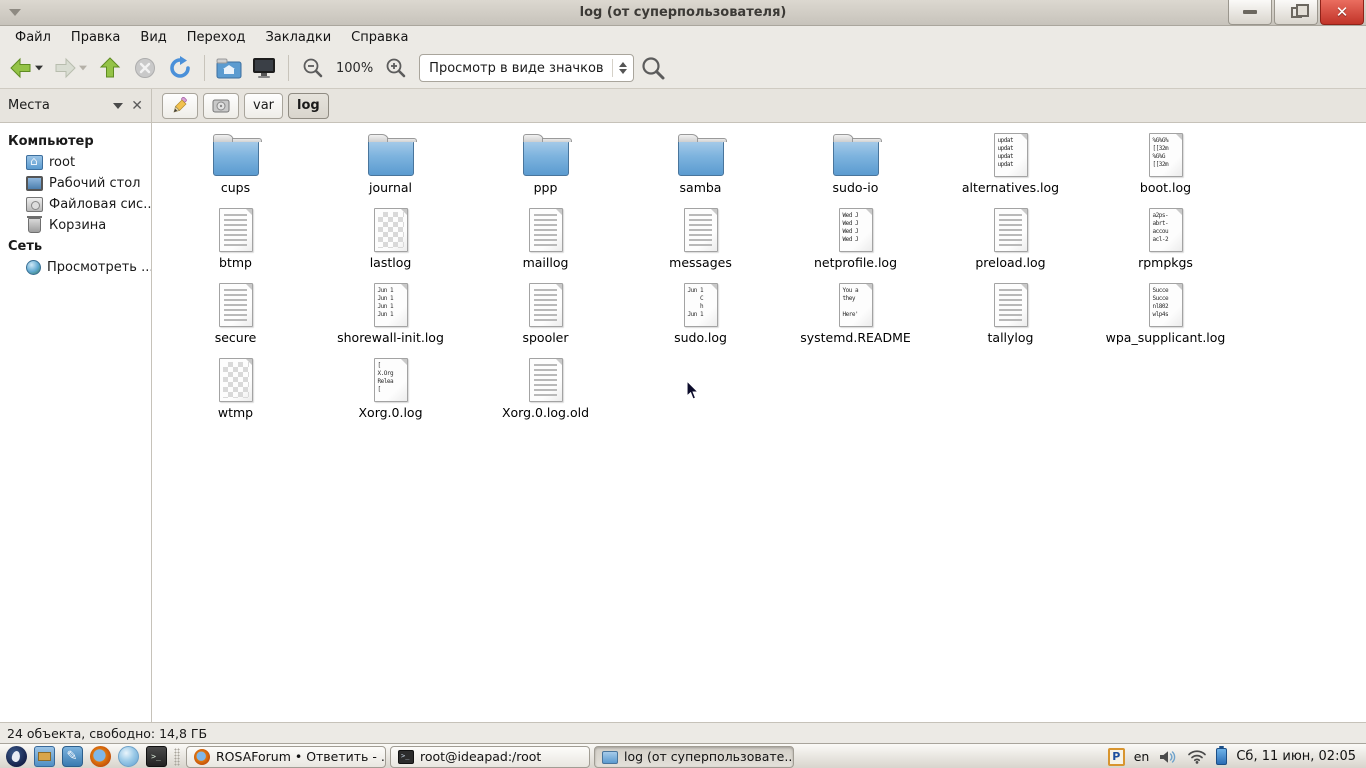  What do you see at coordinates (1296, 12) in the screenshot?
I see `maximize-button` at bounding box center [1296, 12].